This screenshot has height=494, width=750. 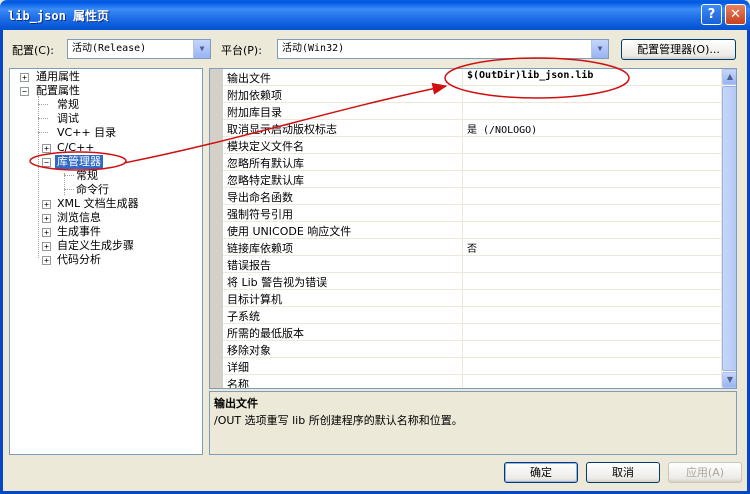 I want to click on property-row: 强制符号引用, so click(x=472, y=213).